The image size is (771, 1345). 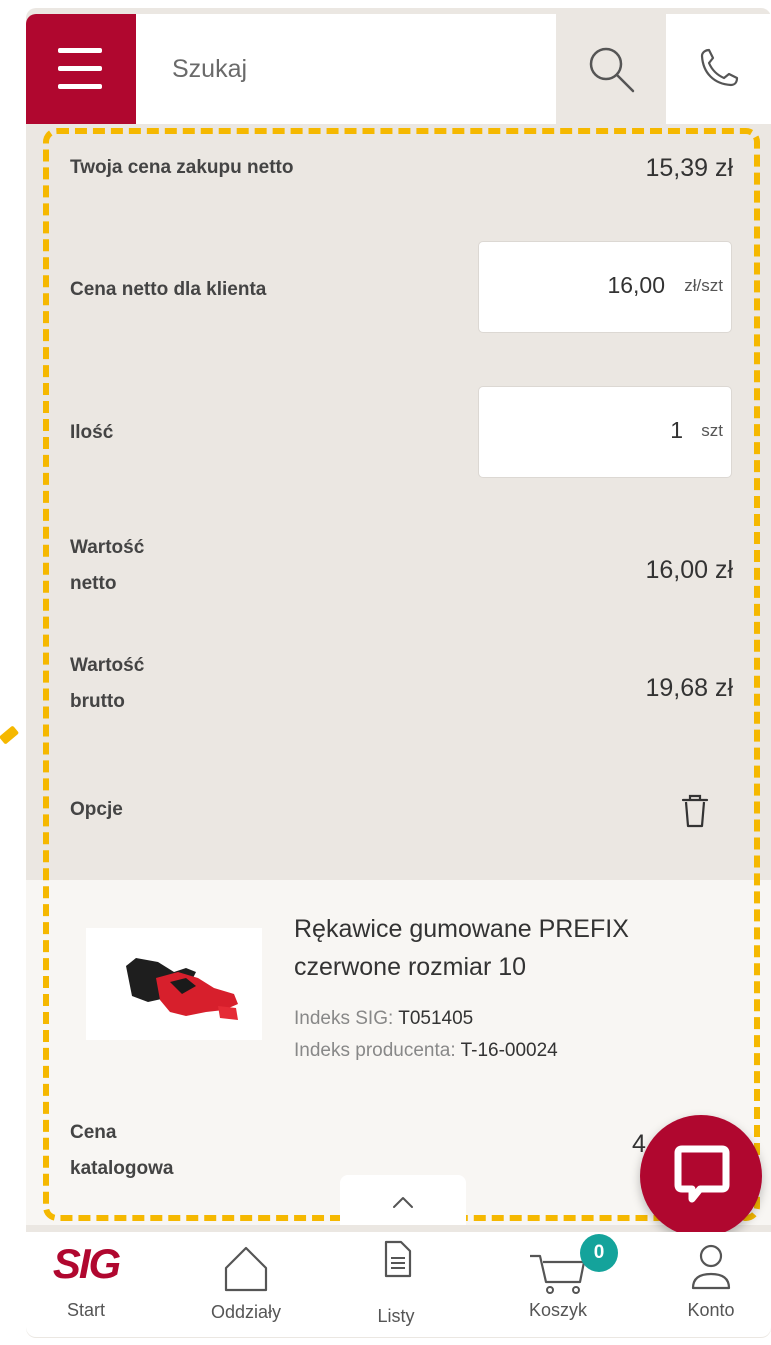 I want to click on top-header, so click(x=385, y=65).